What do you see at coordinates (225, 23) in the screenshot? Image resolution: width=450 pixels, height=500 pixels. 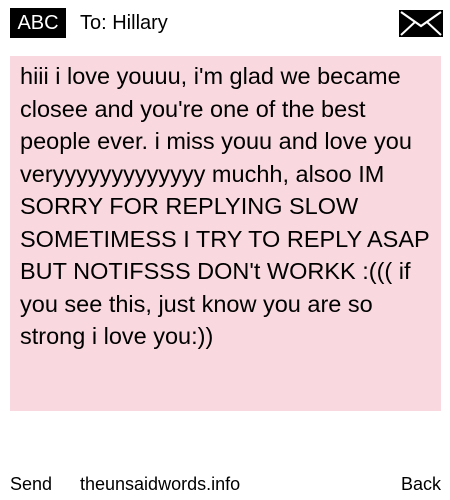 I see `message-header: ABC To: Hillary` at bounding box center [225, 23].